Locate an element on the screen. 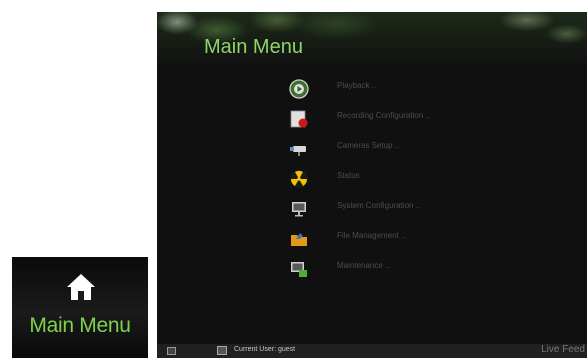  menu-item-label: Recording Configuration .. is located at coordinates (383, 115).